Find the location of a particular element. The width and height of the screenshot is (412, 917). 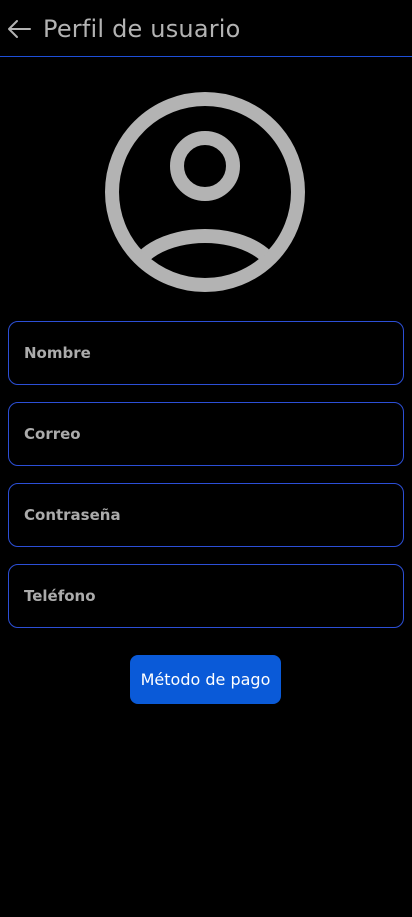

password-field is located at coordinates (206, 515).